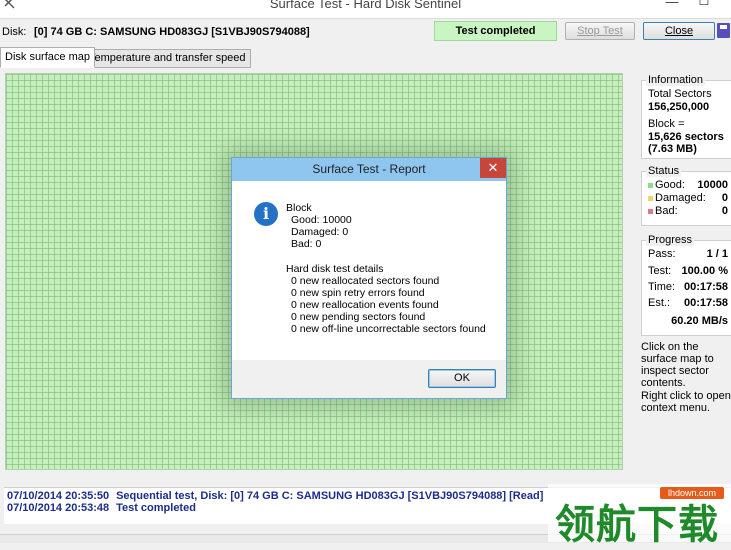 The width and height of the screenshot is (731, 550). I want to click on bad-legend-square, so click(650, 211).